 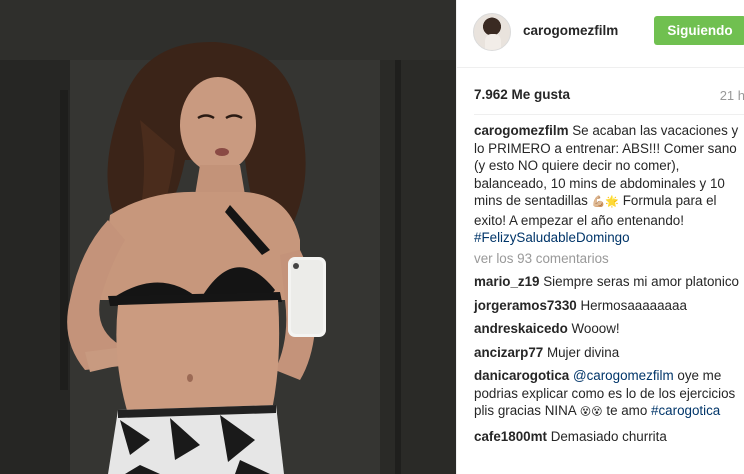 What do you see at coordinates (508, 352) in the screenshot?
I see `comment-username: ancizarp77` at bounding box center [508, 352].